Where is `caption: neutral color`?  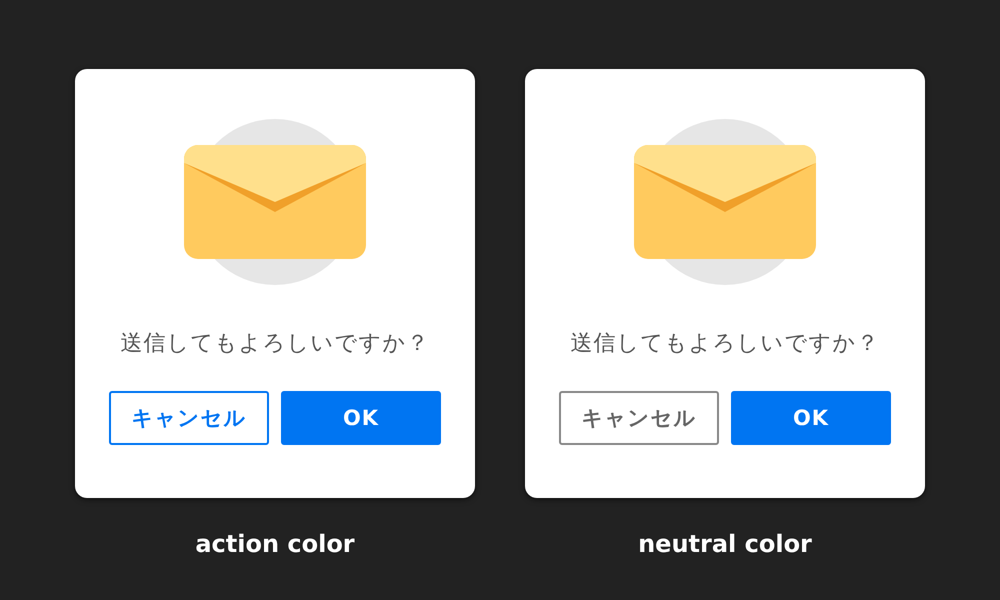 caption: neutral color is located at coordinates (725, 544).